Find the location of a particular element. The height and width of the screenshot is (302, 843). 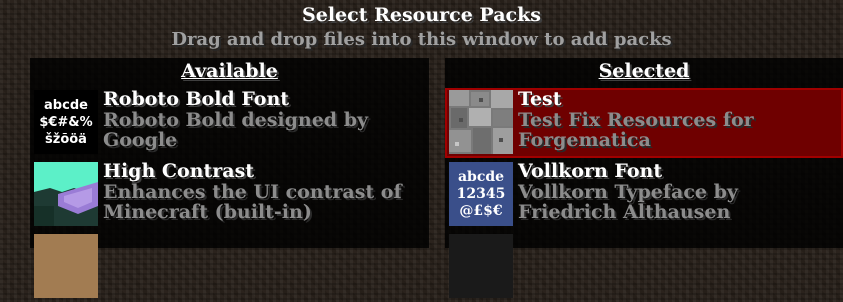

font-preview-icon: abcde 12345 @£$€ is located at coordinates (481, 194).